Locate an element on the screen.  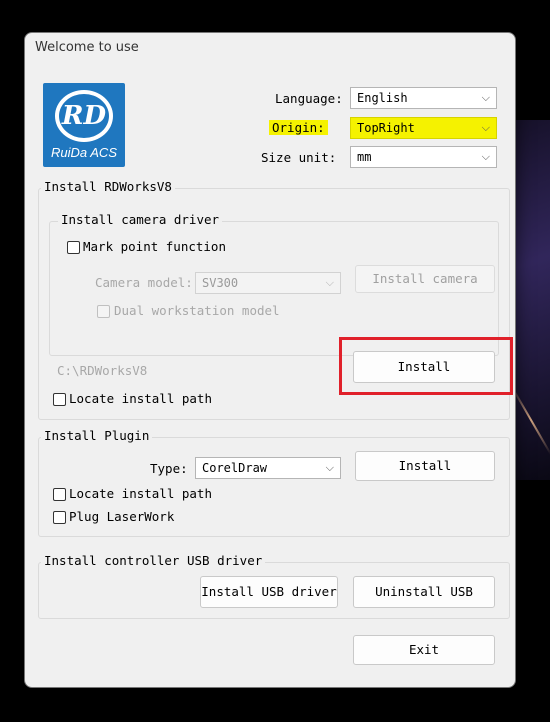
origin-select: TopRight ⌵ is located at coordinates (423, 128).